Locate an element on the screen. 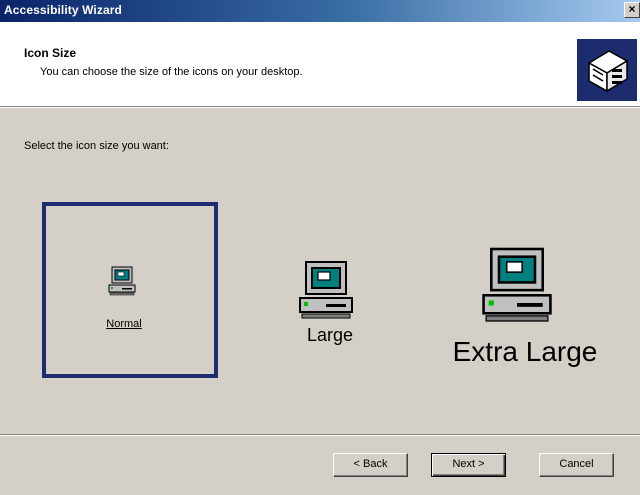 The width and height of the screenshot is (640, 495). close-button: × is located at coordinates (632, 10).